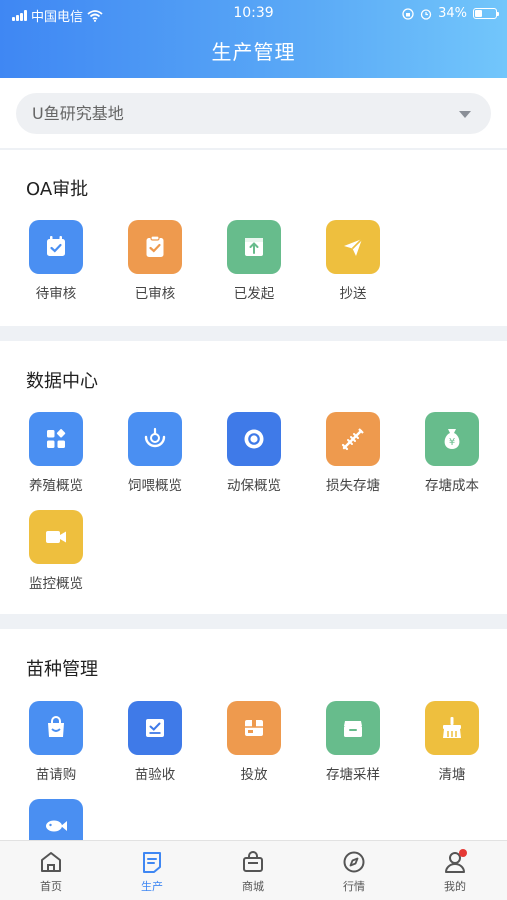  Describe the element at coordinates (354, 886) in the screenshot. I see `tab-label: 行情` at that location.